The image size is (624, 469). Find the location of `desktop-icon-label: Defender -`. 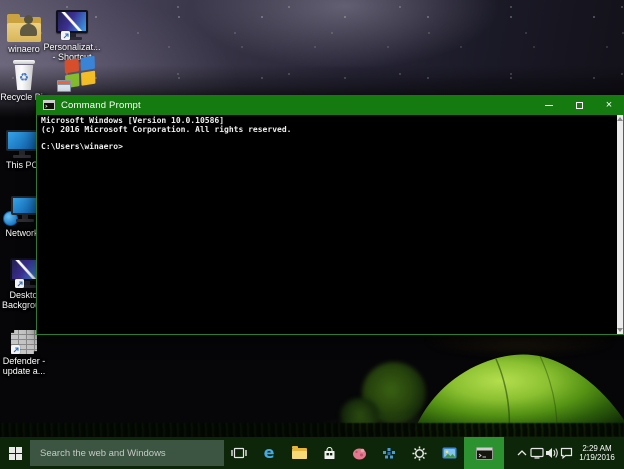

desktop-icon-label: Defender - is located at coordinates (24, 361).